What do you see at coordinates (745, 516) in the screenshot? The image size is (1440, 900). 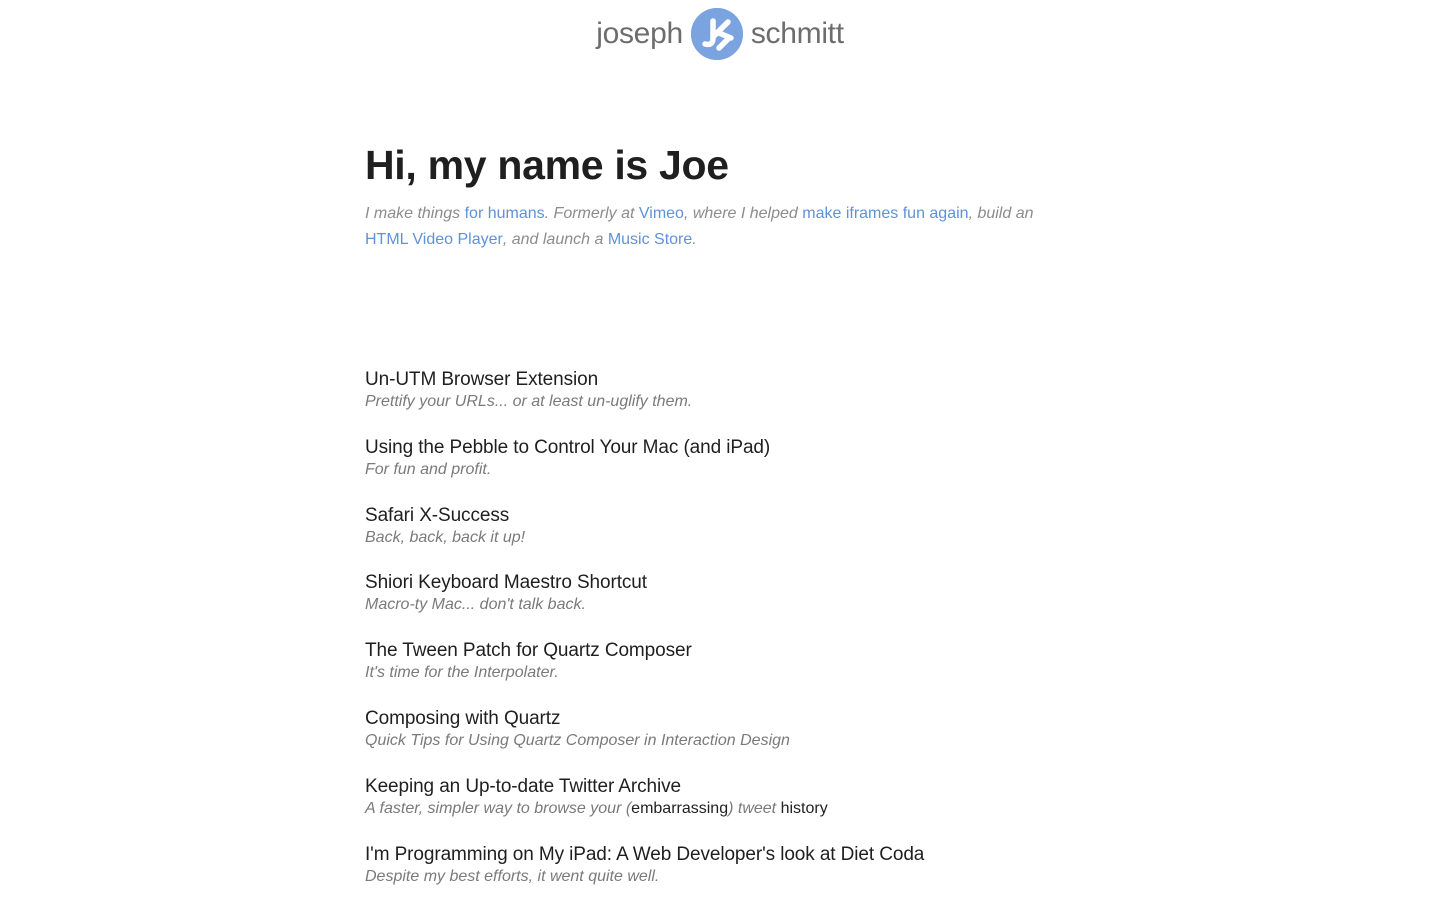 I see `post-title-link: Safari X-Success` at bounding box center [745, 516].